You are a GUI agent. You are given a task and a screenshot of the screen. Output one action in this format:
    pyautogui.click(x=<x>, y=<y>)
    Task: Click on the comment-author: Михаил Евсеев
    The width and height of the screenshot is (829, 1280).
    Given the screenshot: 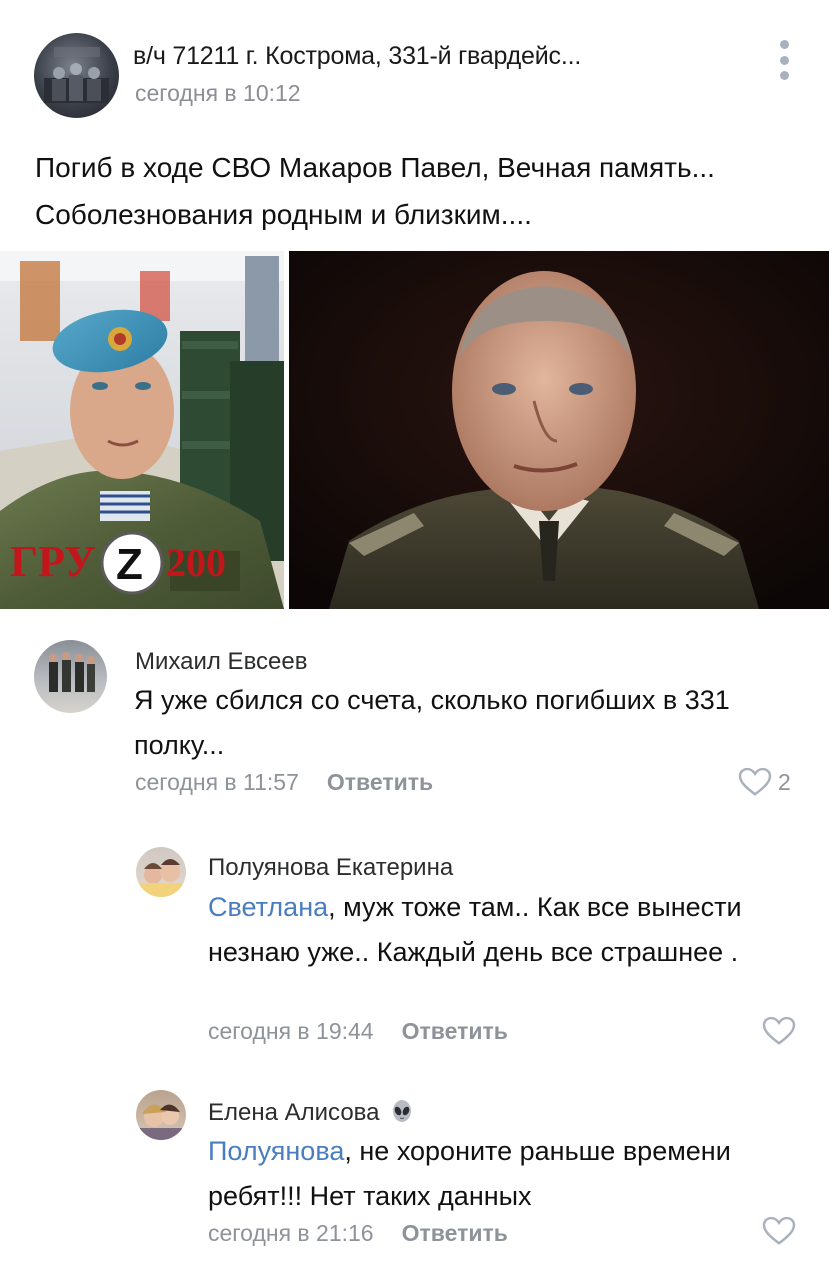 What is the action you would take?
    pyautogui.click(x=221, y=662)
    